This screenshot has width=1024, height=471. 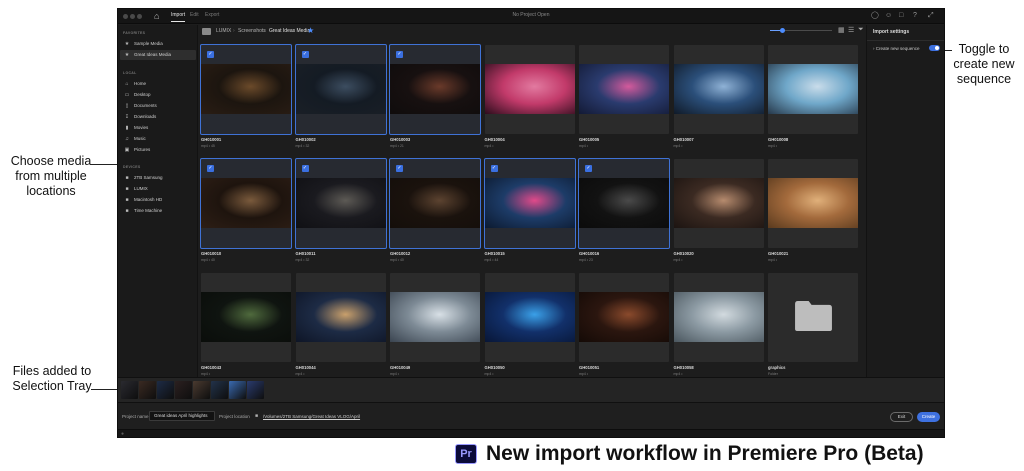 What do you see at coordinates (158, 178) in the screenshot?
I see `sidebar-item-2tb-samsung: ■ 2TB Samsung` at bounding box center [158, 178].